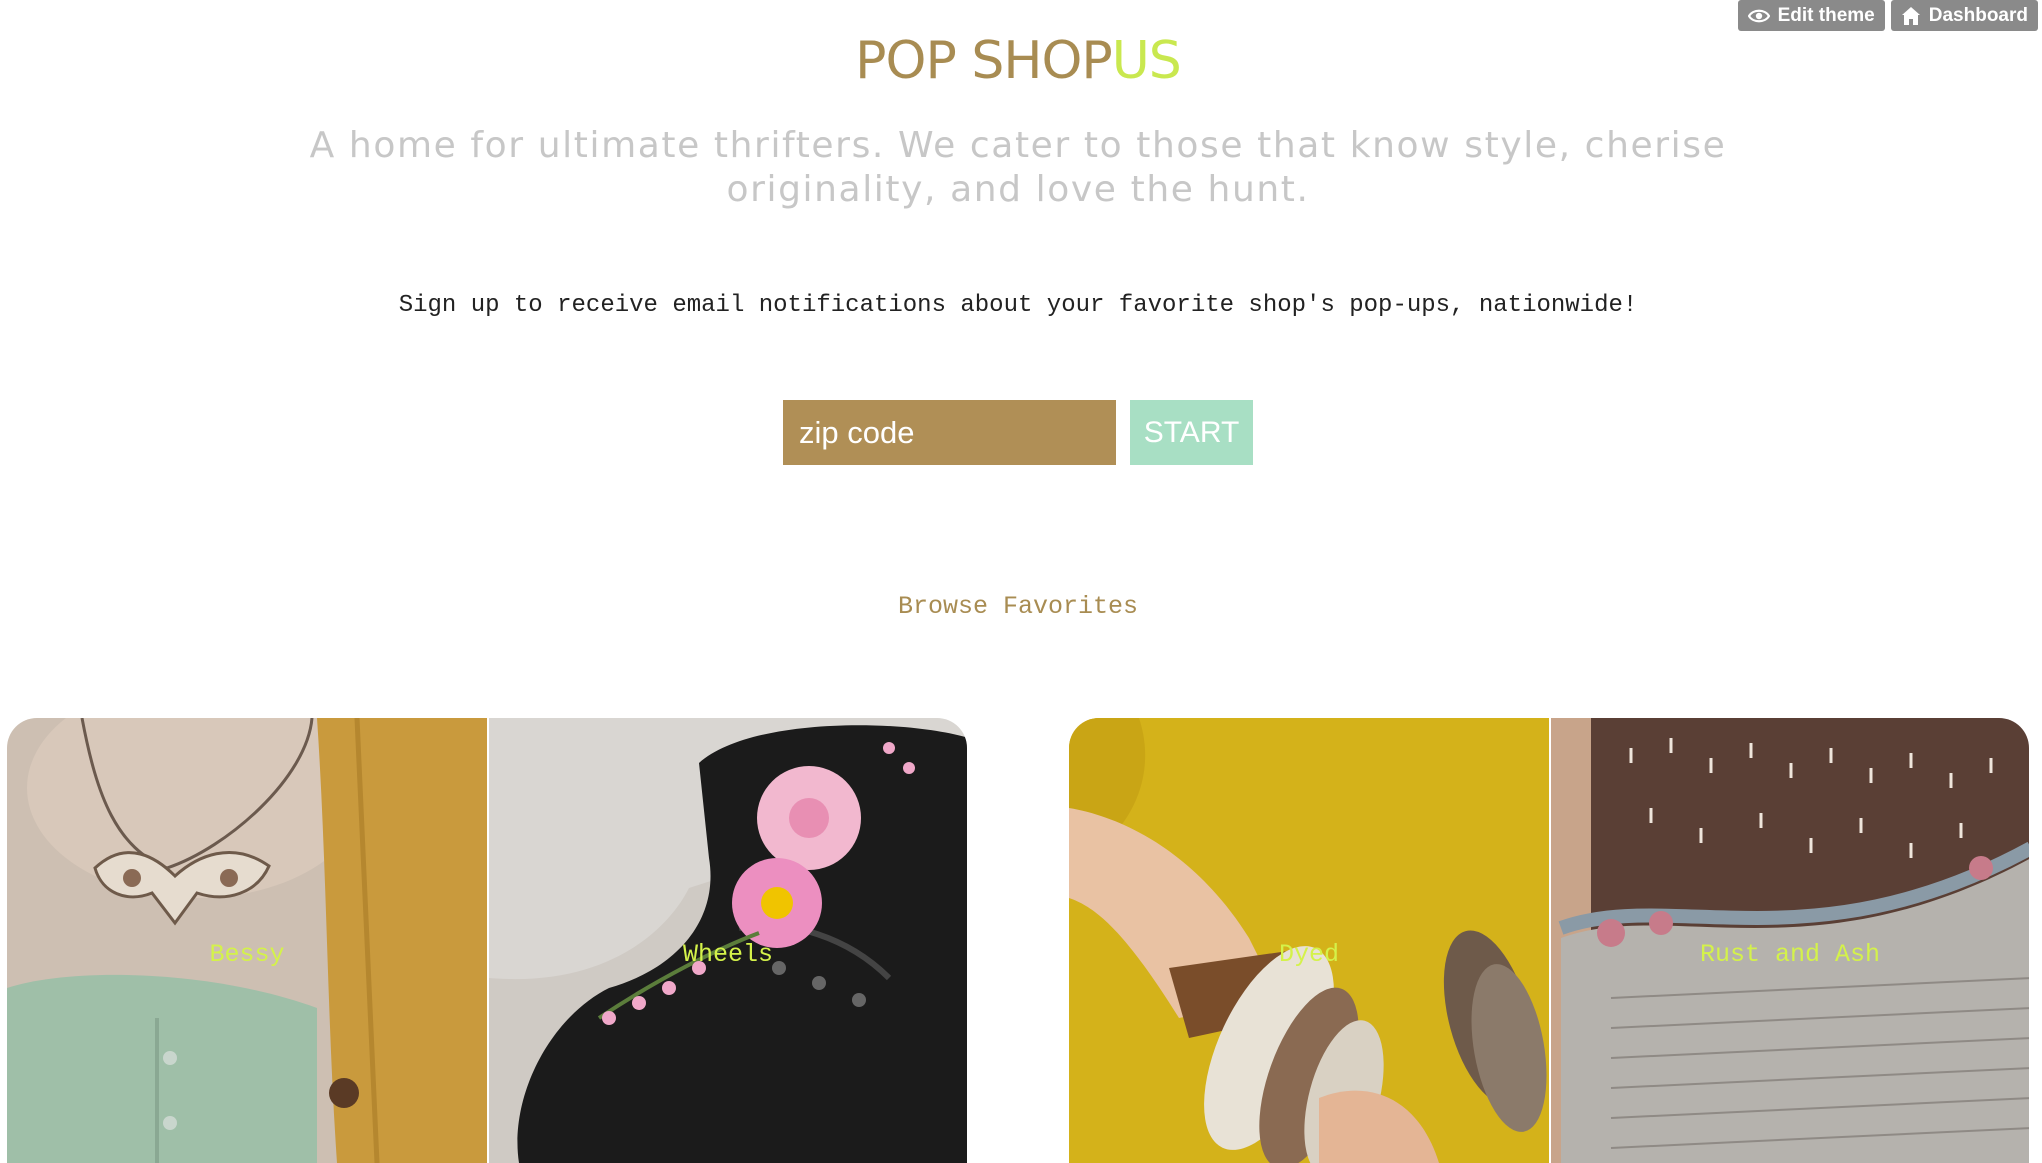 The image size is (2042, 1163). I want to click on dashboard-label: Dashboard, so click(1978, 15).